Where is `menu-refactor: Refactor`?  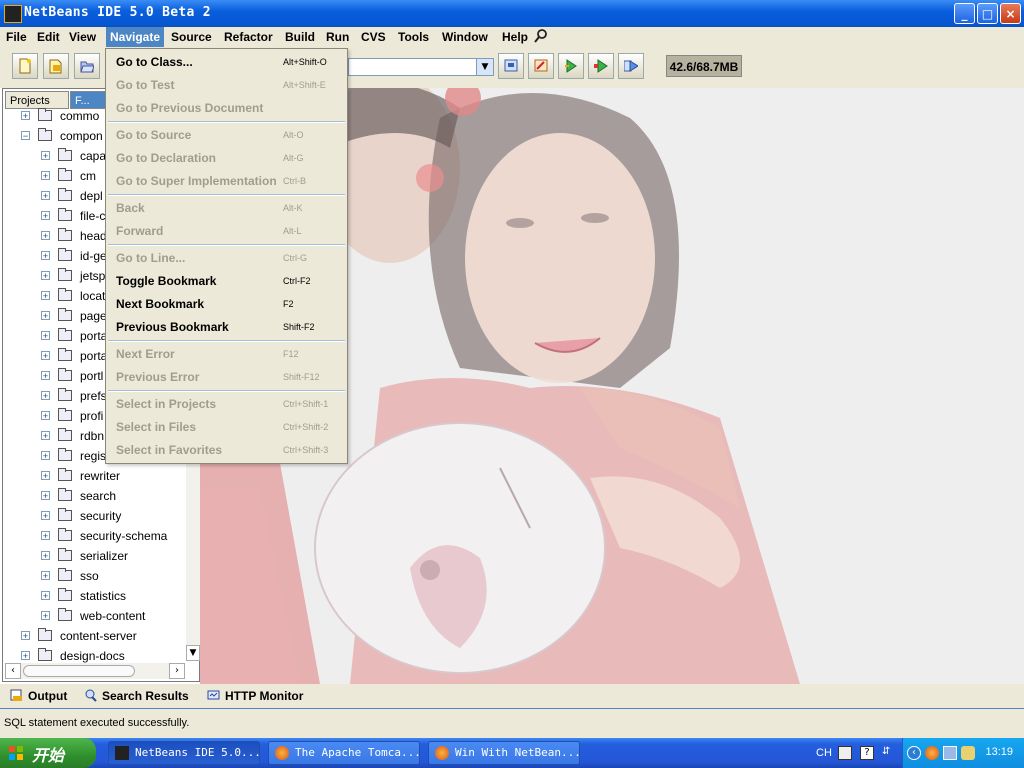 menu-refactor: Refactor is located at coordinates (248, 37).